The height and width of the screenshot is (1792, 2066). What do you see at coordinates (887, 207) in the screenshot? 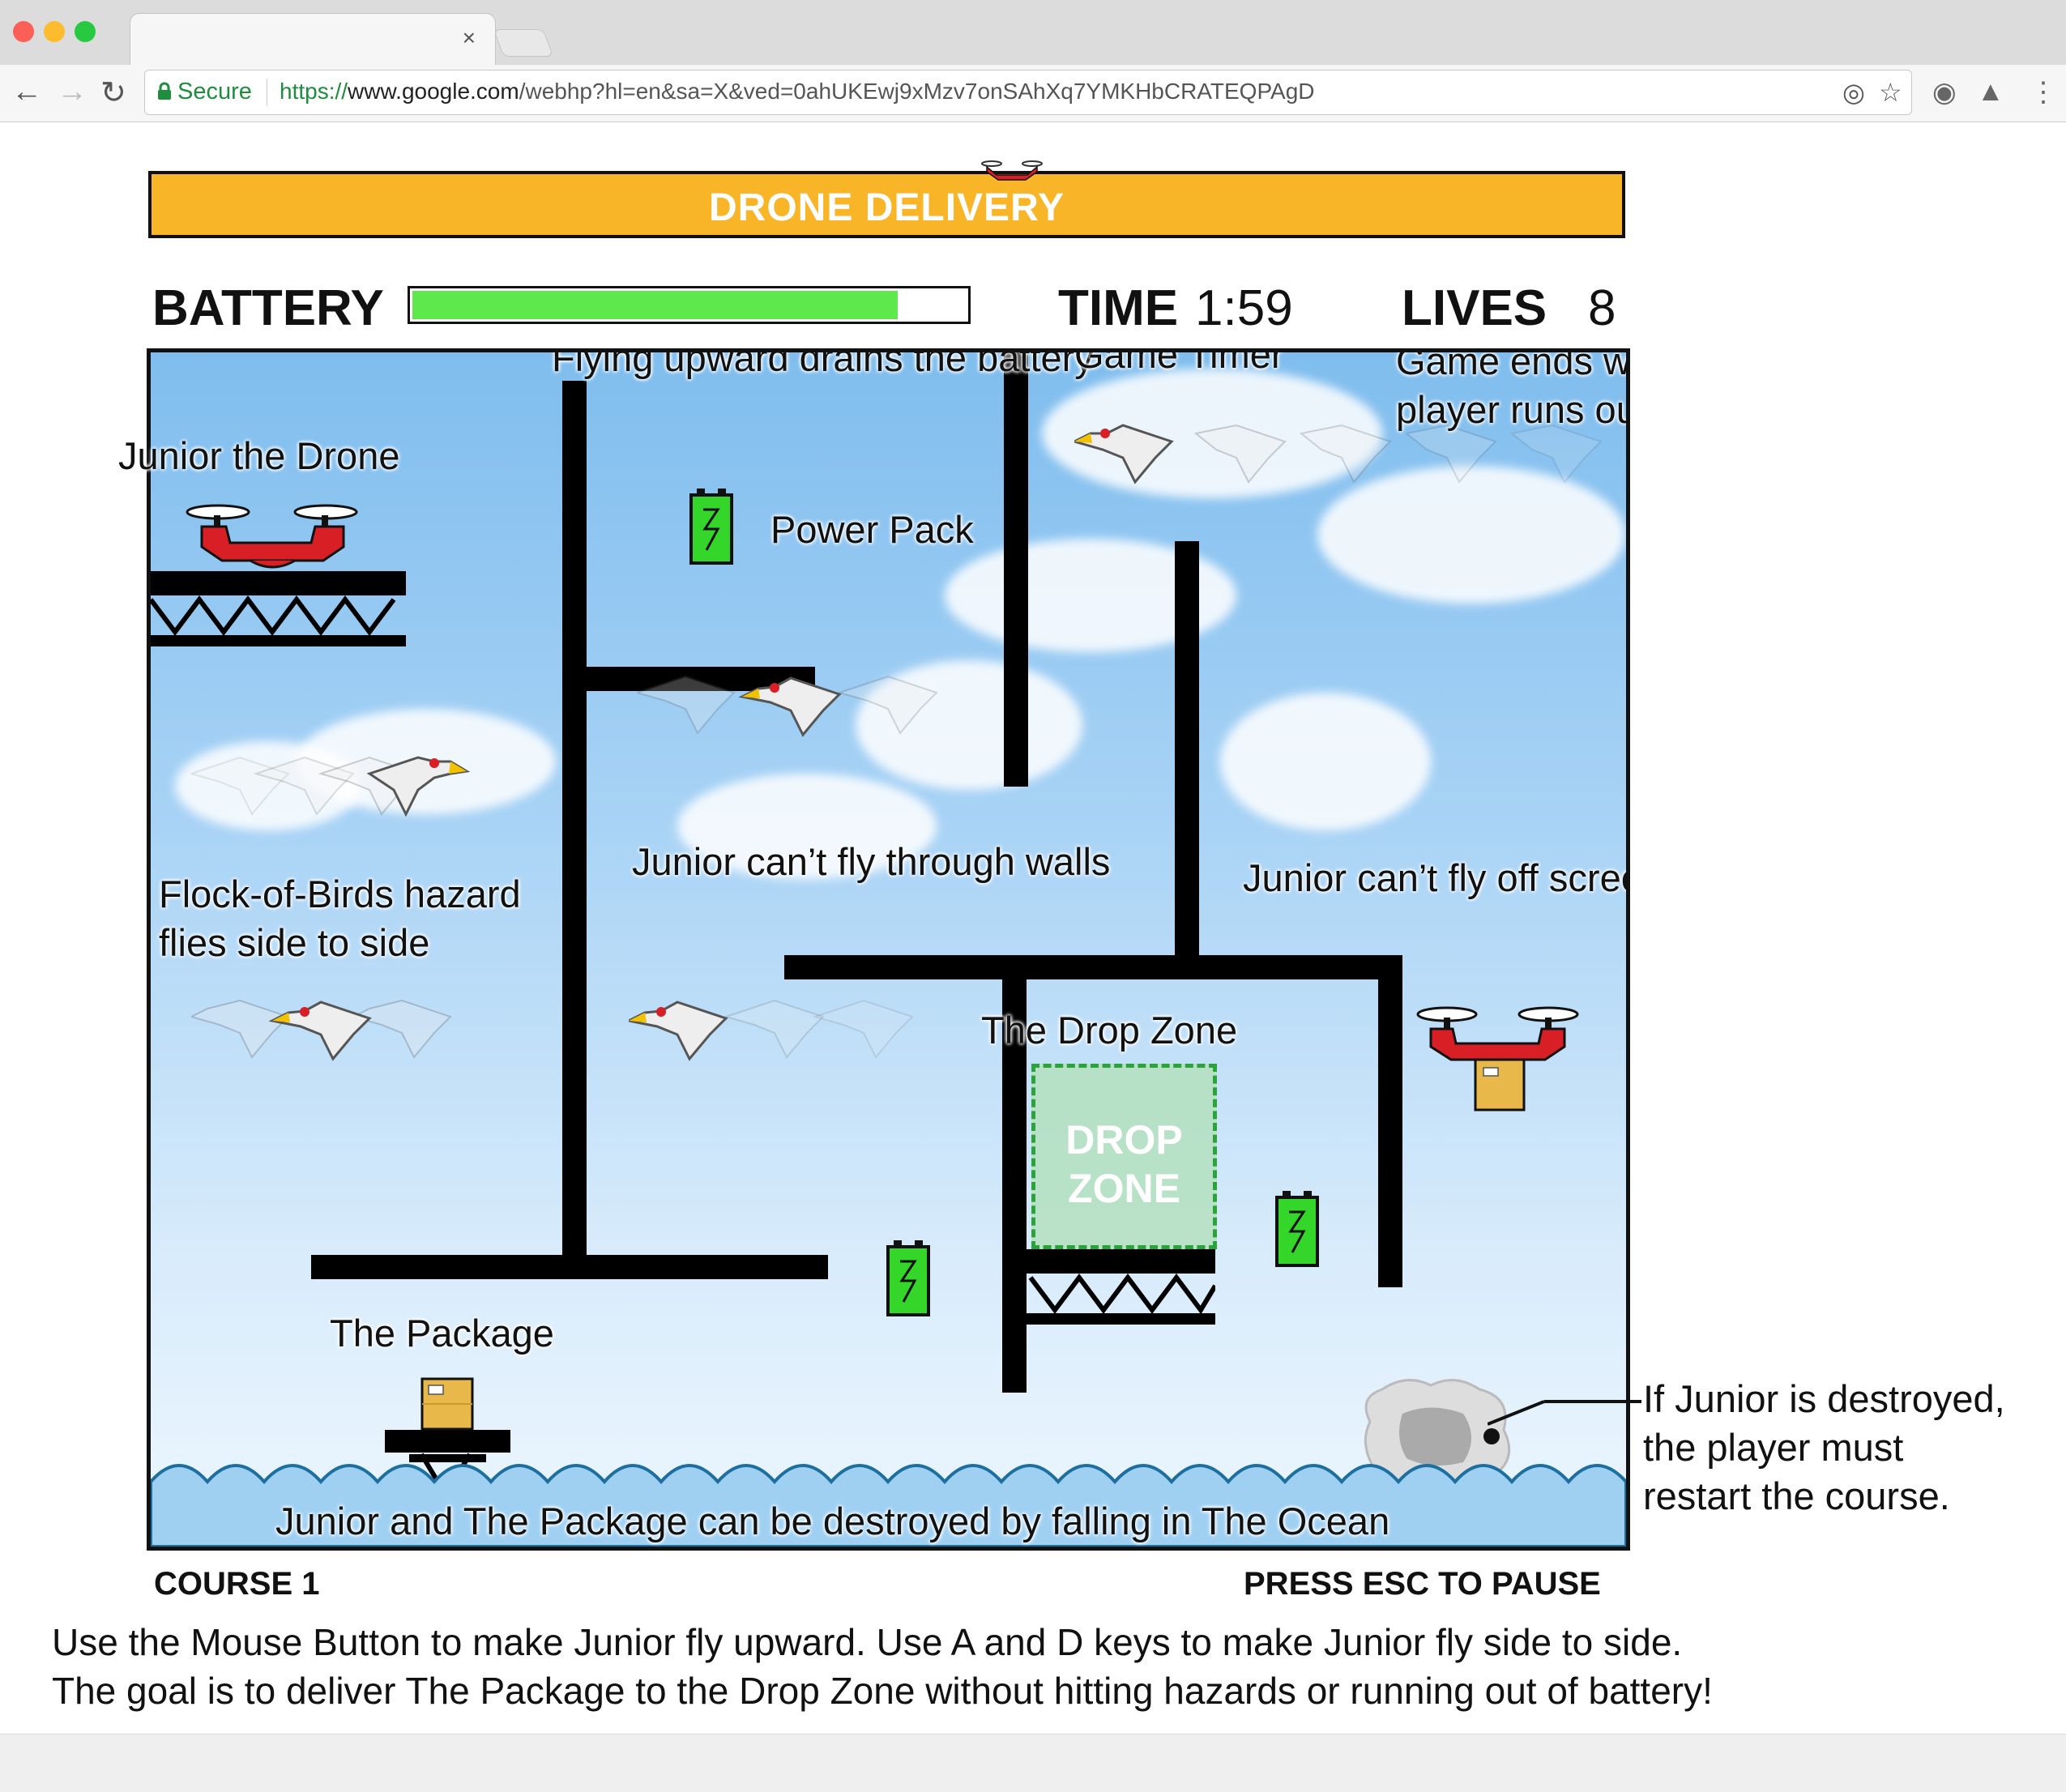
I see `game-title: DRONE DELIVERY` at bounding box center [887, 207].